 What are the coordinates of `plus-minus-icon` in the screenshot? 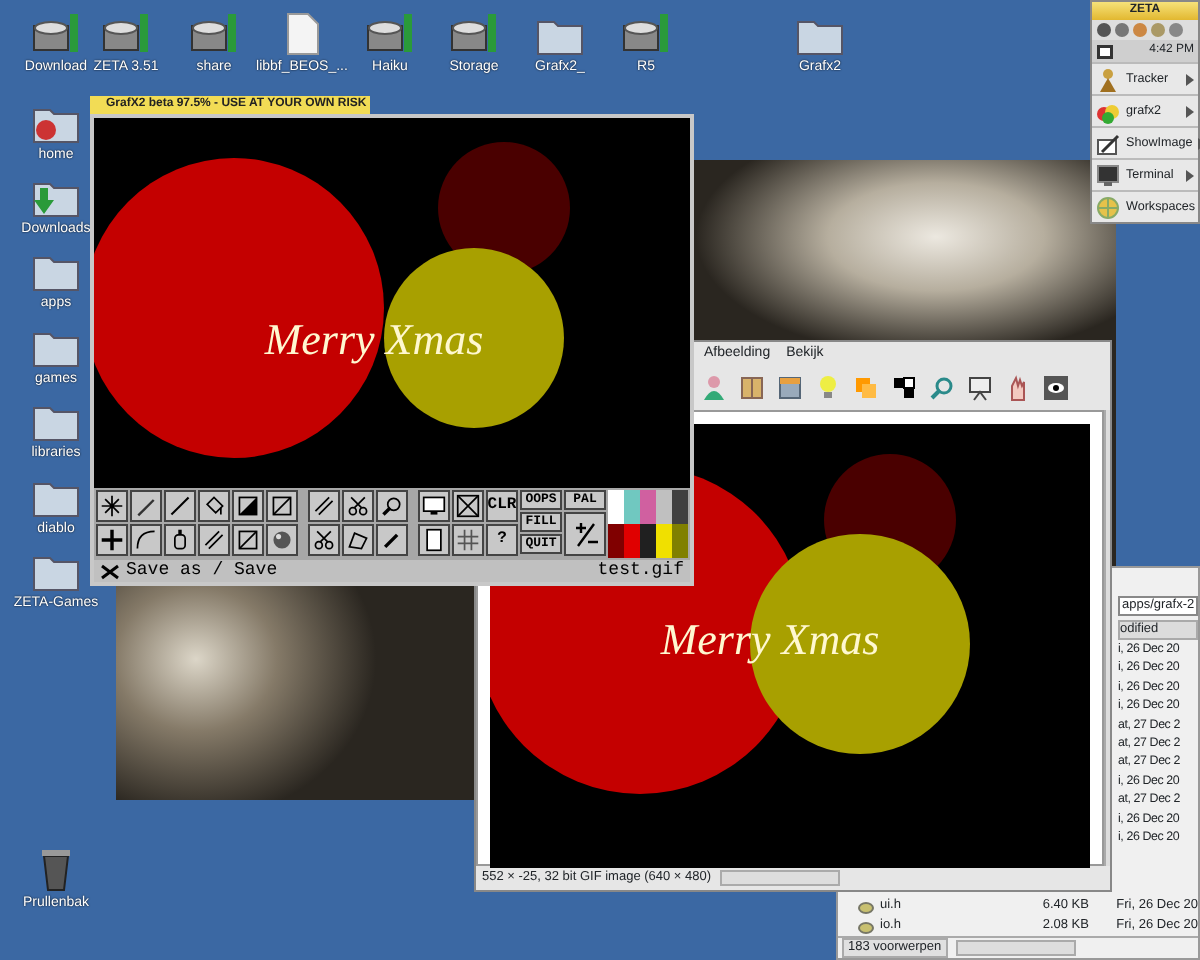 It's located at (585, 534).